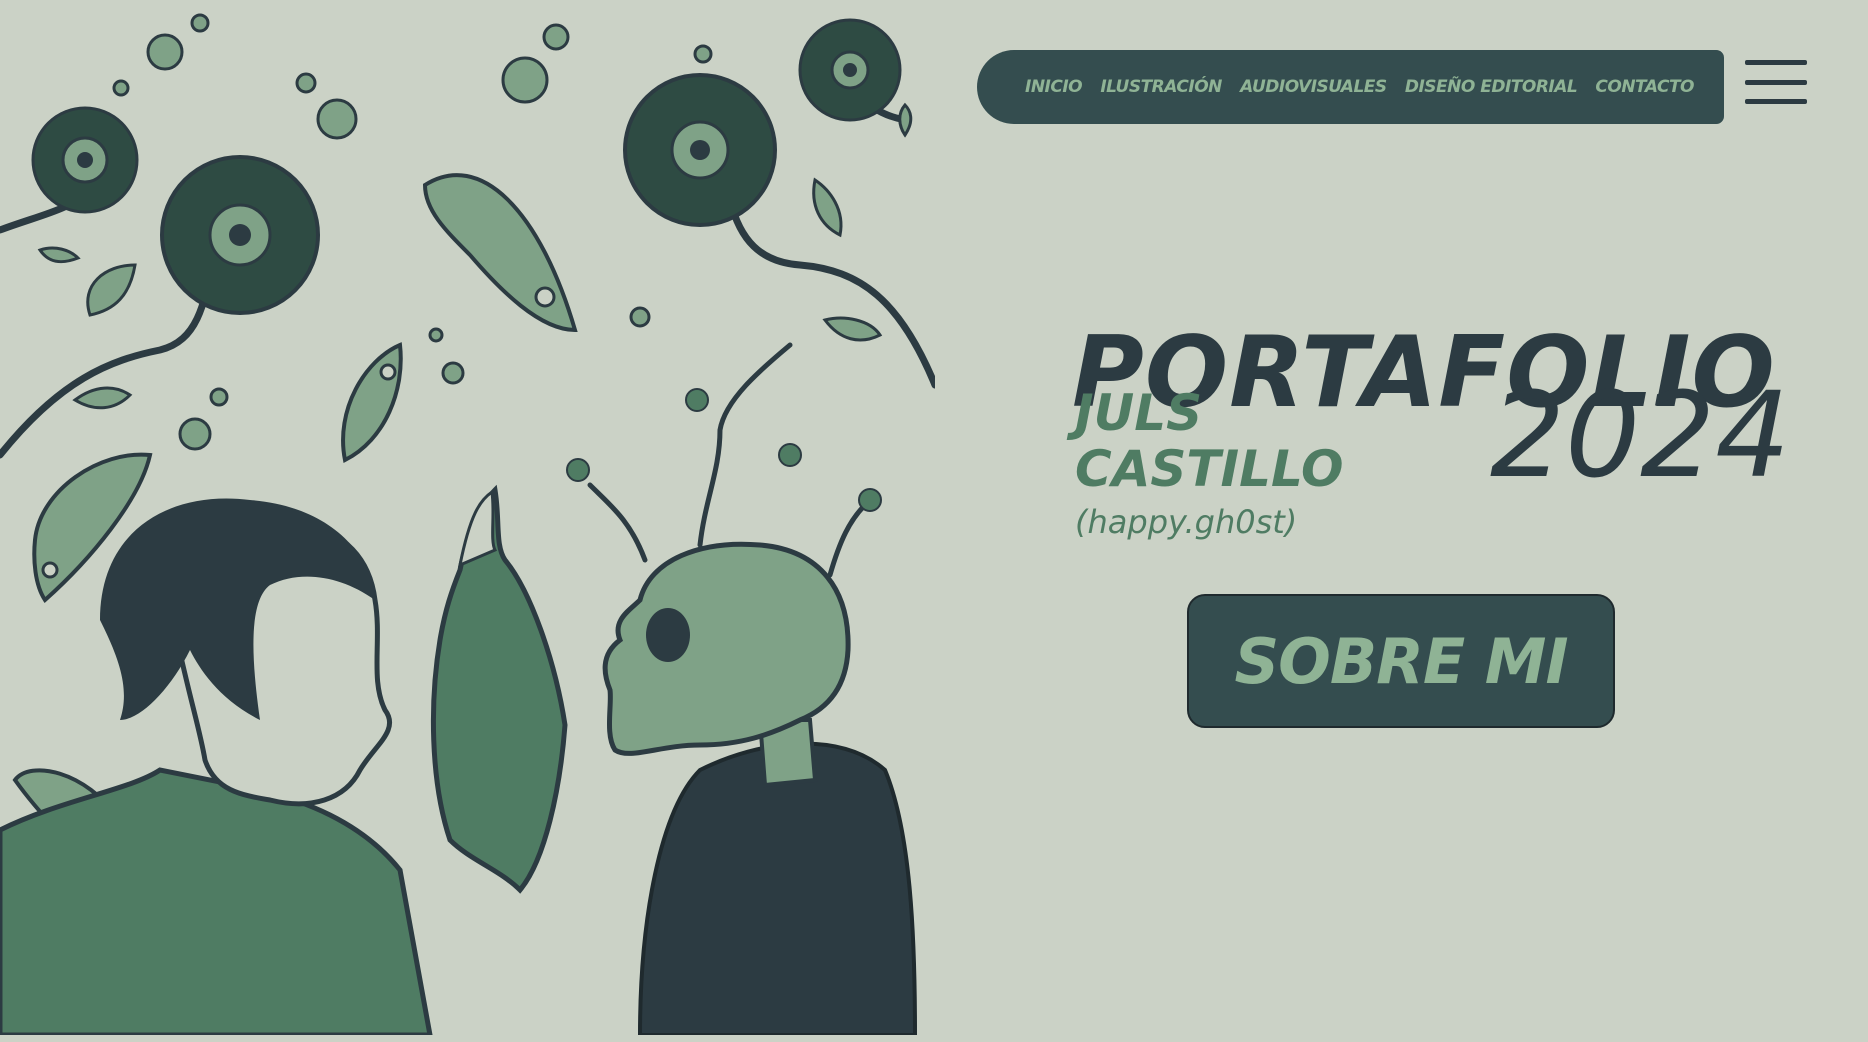 The width and height of the screenshot is (1868, 1042). What do you see at coordinates (1644, 87) in the screenshot?
I see `nav-item-contacto: CONTACTO` at bounding box center [1644, 87].